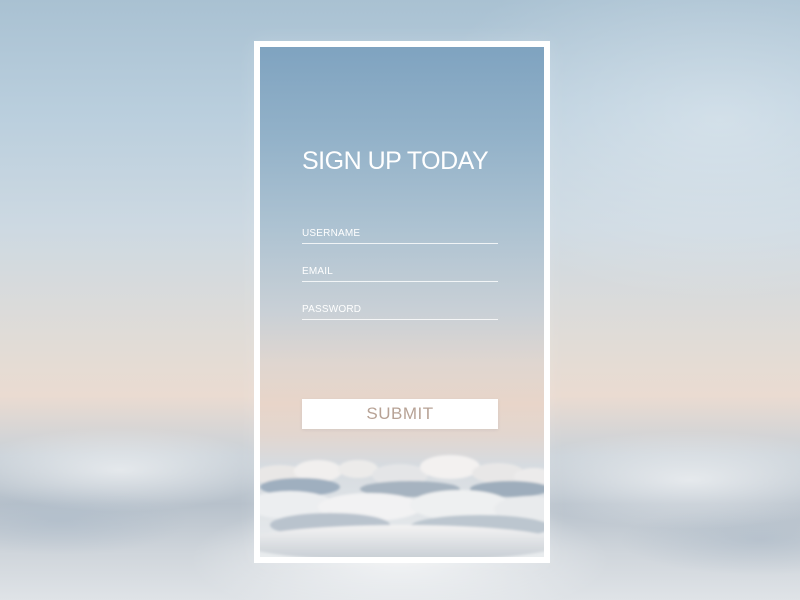 This screenshot has height=600, width=800. I want to click on password-field: PASSWORD, so click(400, 310).